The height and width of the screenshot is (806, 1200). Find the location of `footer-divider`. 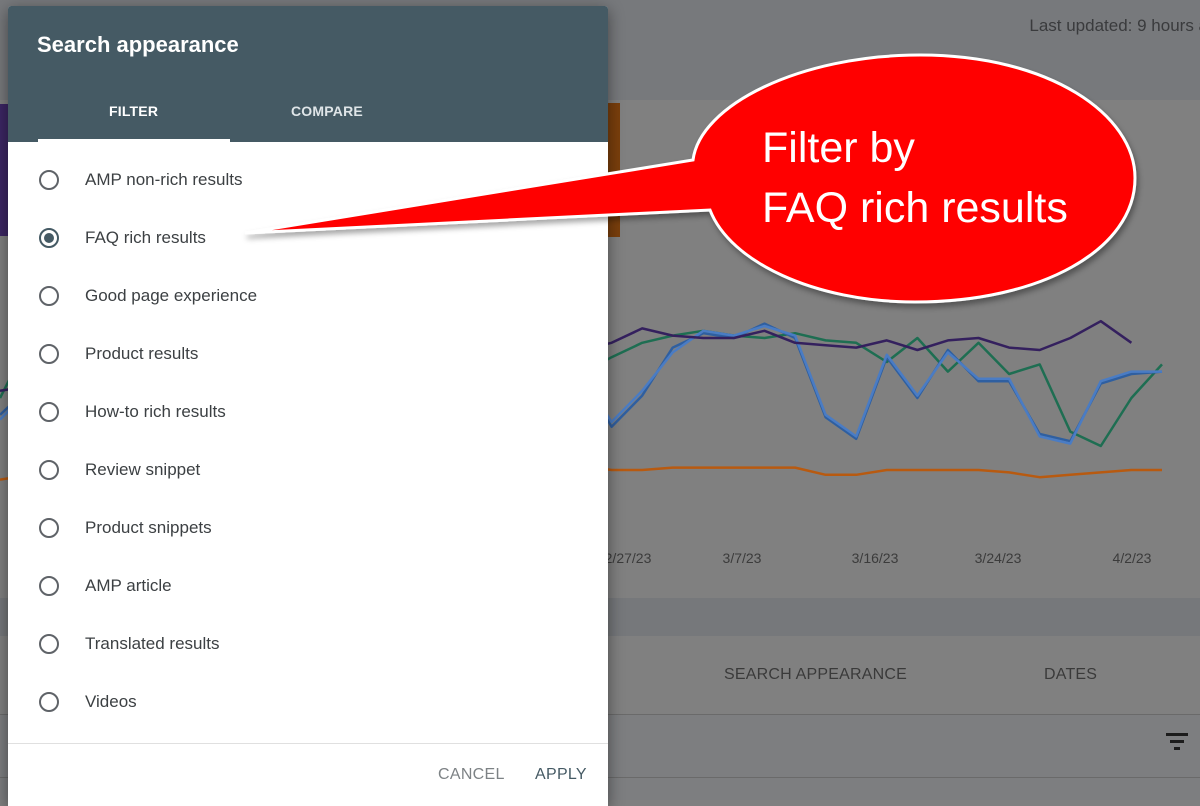

footer-divider is located at coordinates (308, 743).